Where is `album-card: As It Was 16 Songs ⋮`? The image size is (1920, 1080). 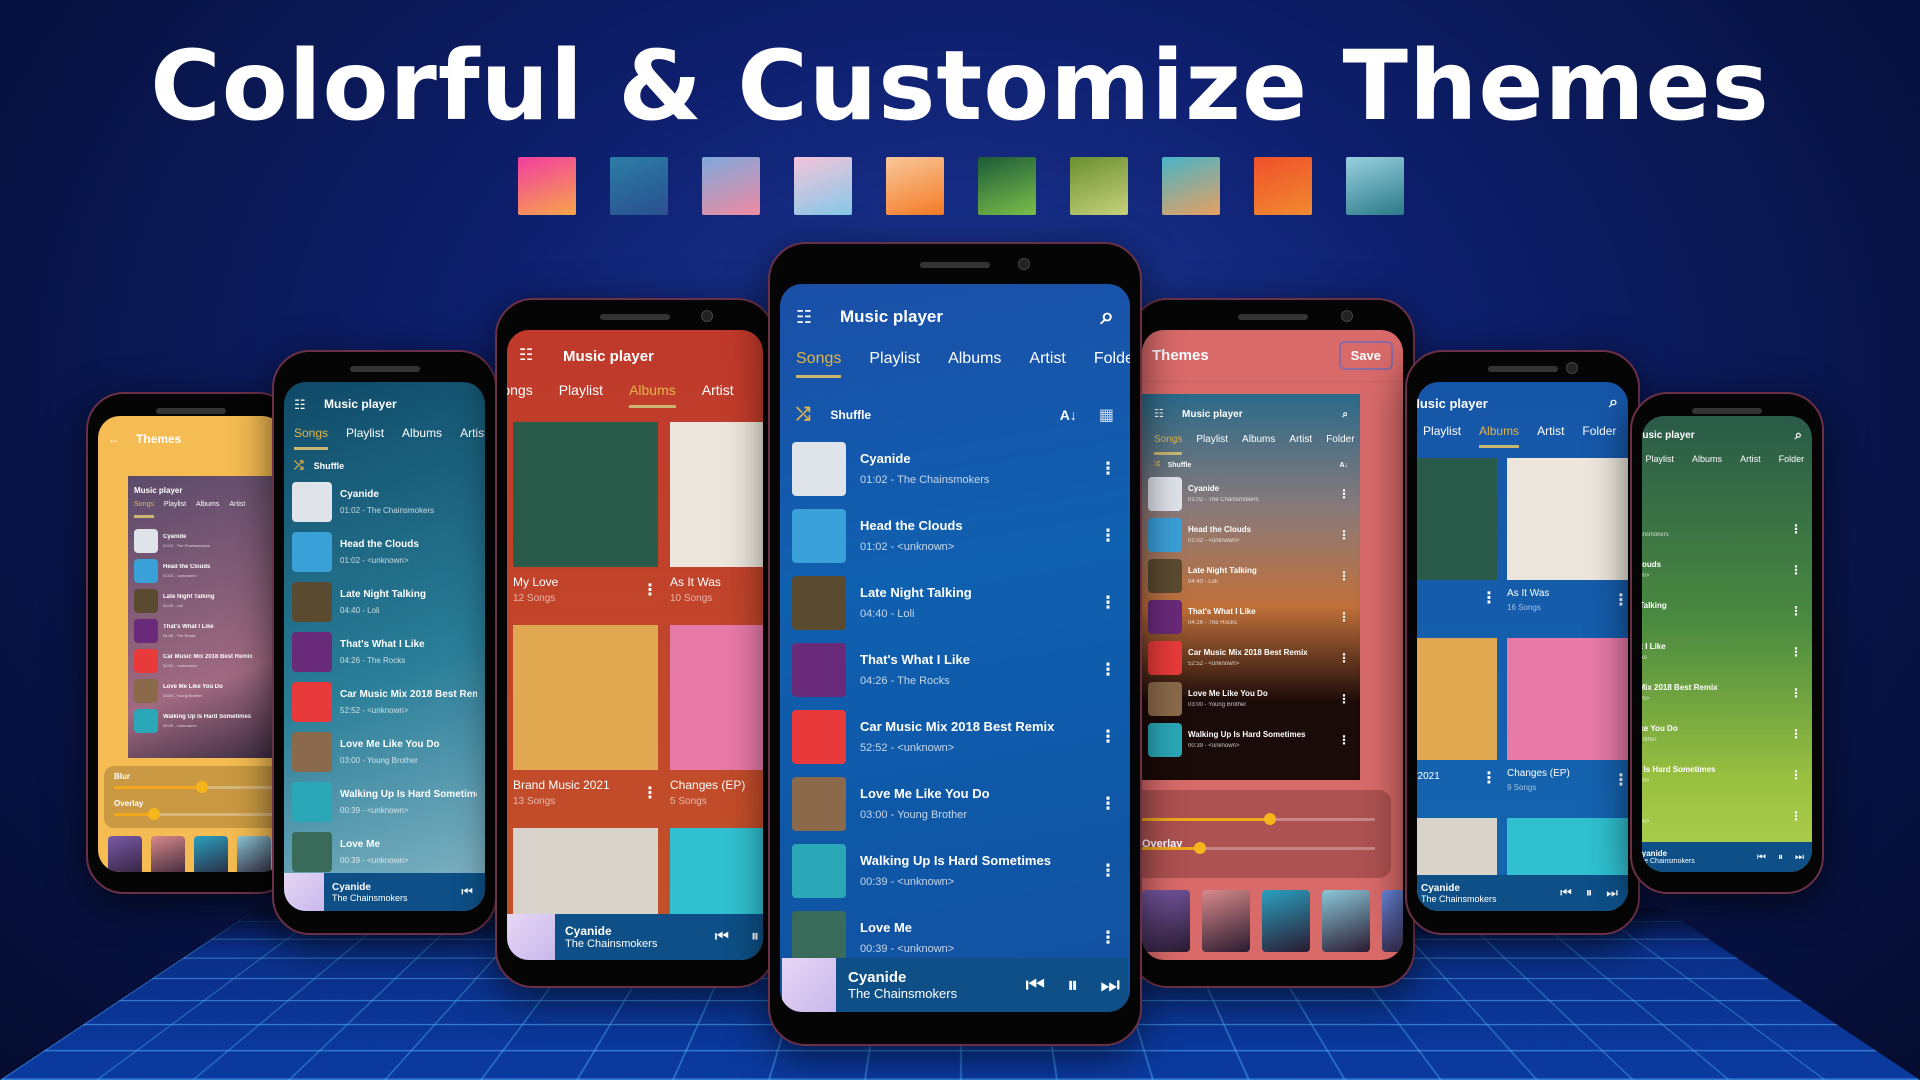 album-card: As It Was 16 Songs ⋮ is located at coordinates (1567, 548).